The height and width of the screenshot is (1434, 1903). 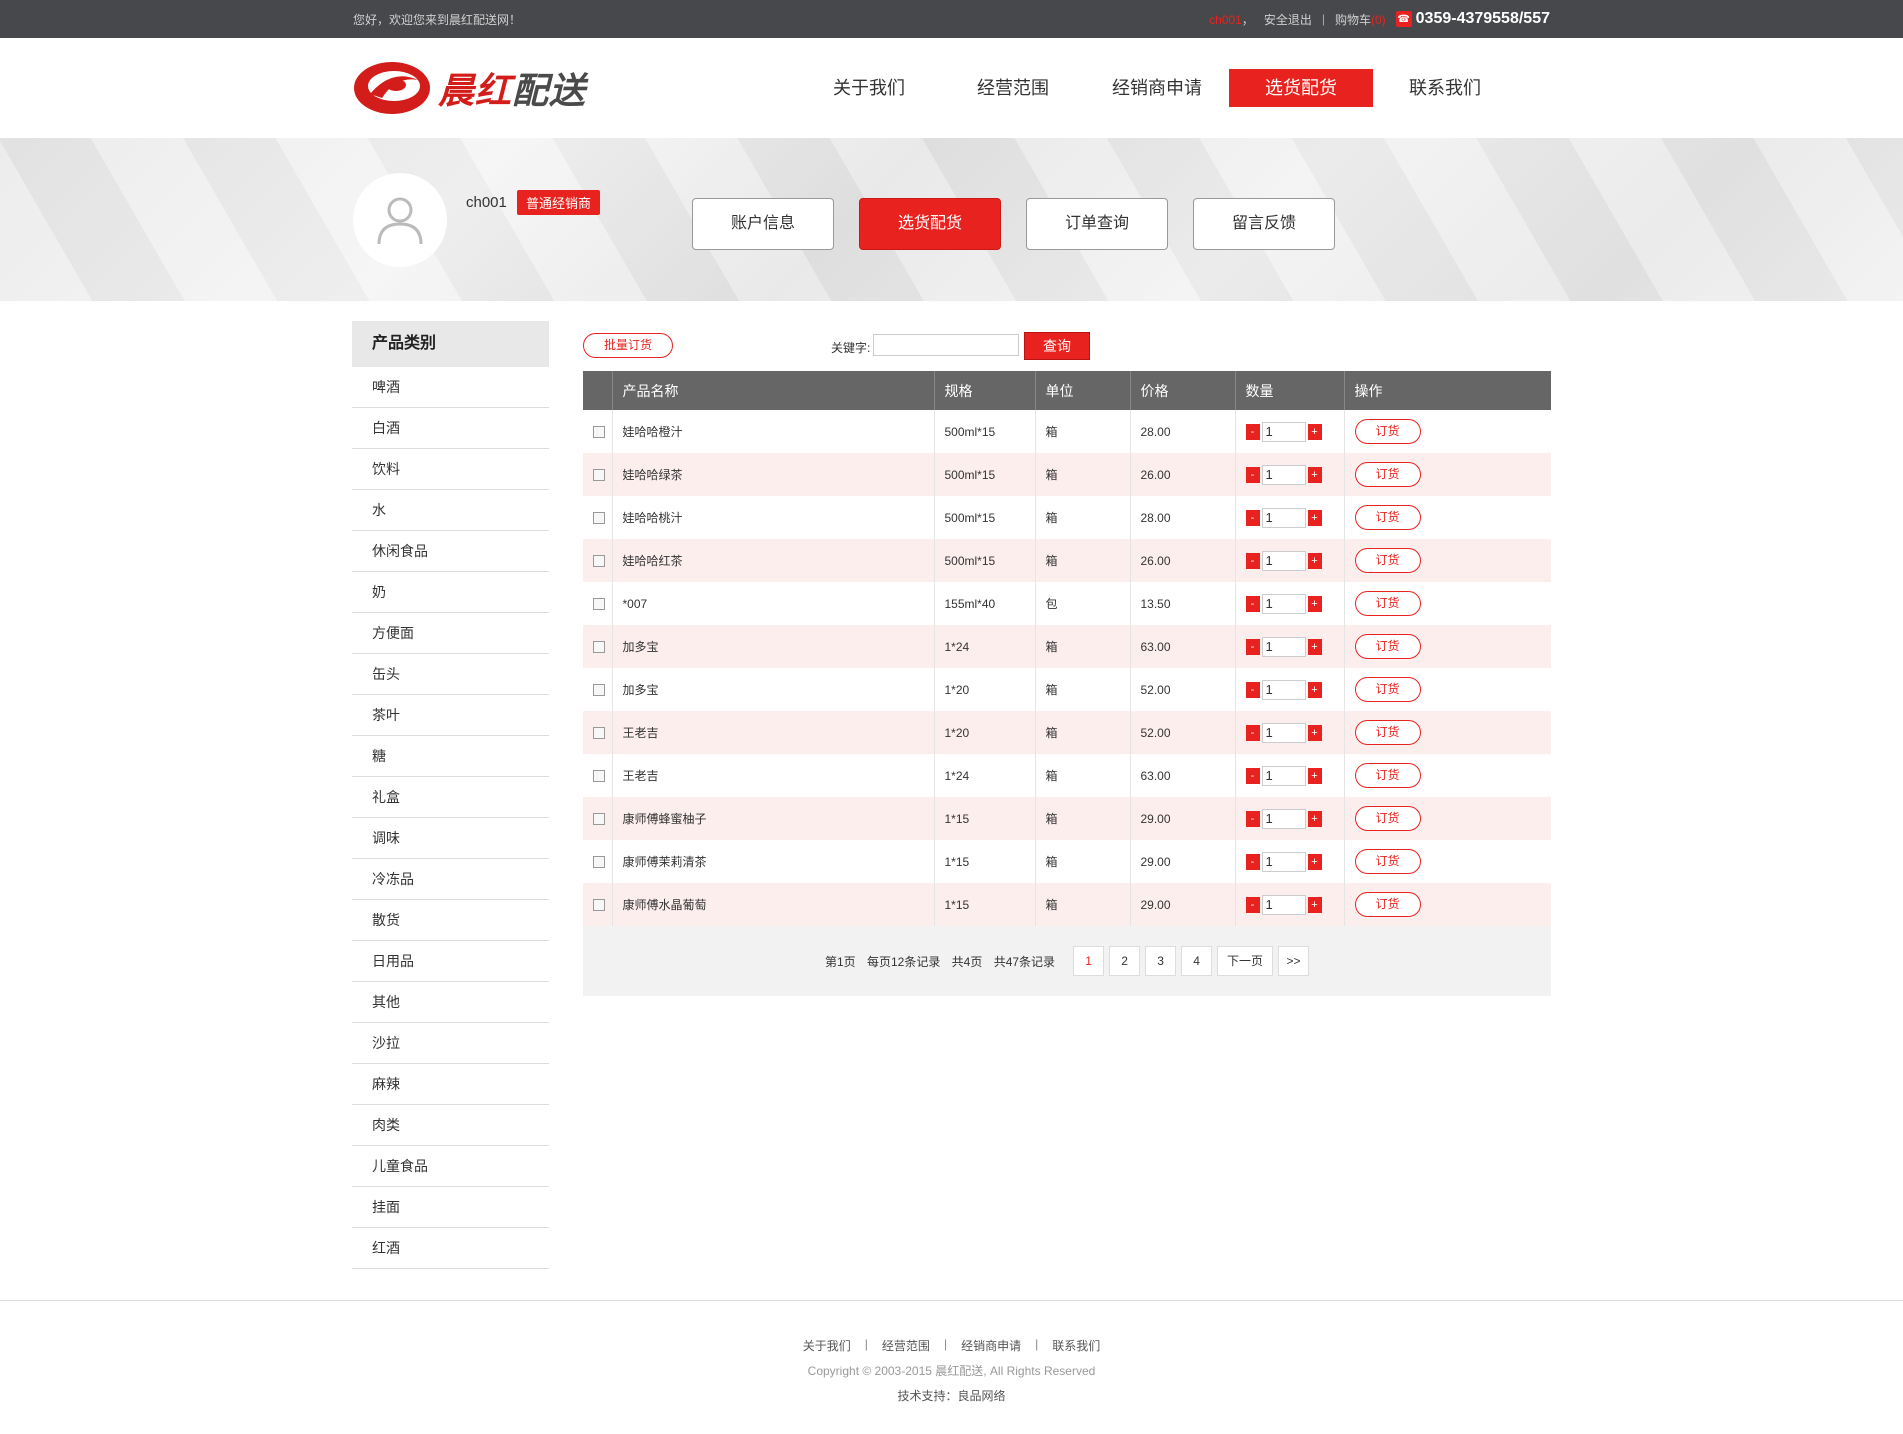 What do you see at coordinates (450, 1084) in the screenshot?
I see `sidebar-category-item: 麻辣` at bounding box center [450, 1084].